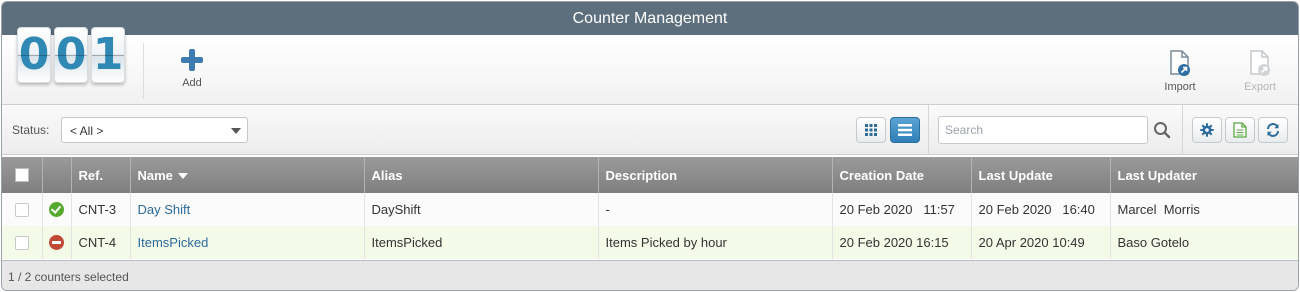 The image size is (1300, 292). What do you see at coordinates (192, 83) in the screenshot?
I see `add-label: Add` at bounding box center [192, 83].